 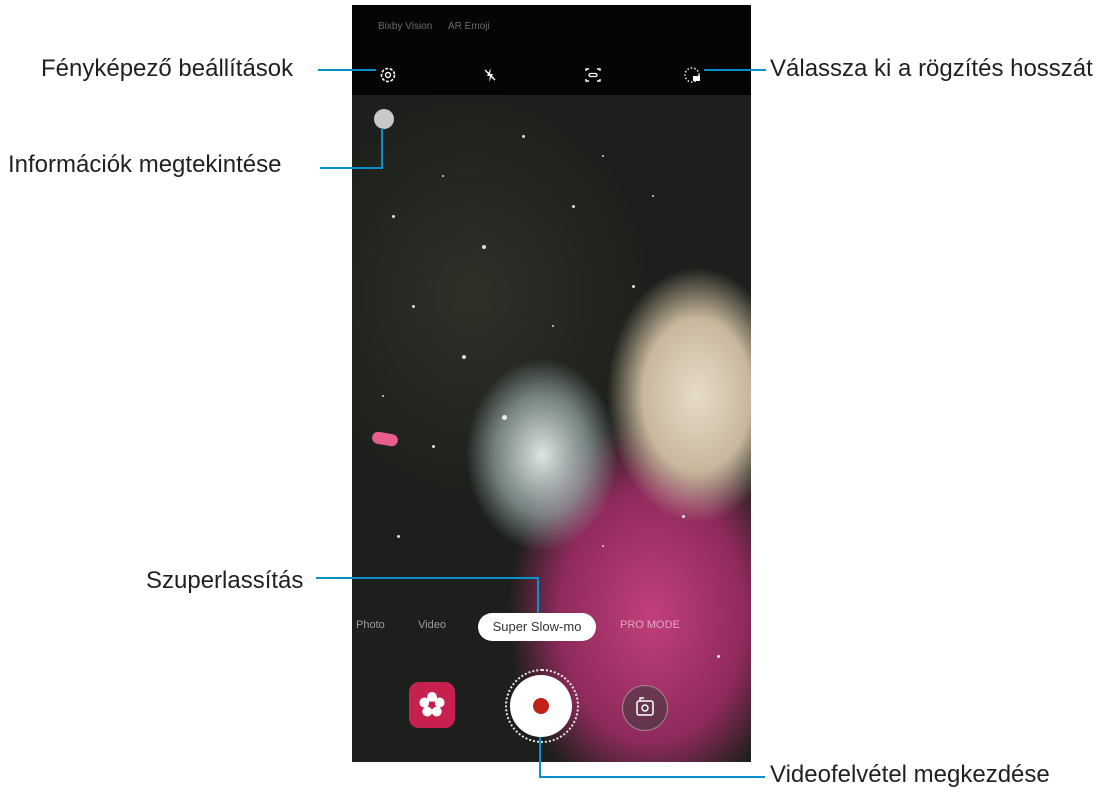 What do you see at coordinates (469, 26) in the screenshot?
I see `mode-ar-emoji: AR Emoji` at bounding box center [469, 26].